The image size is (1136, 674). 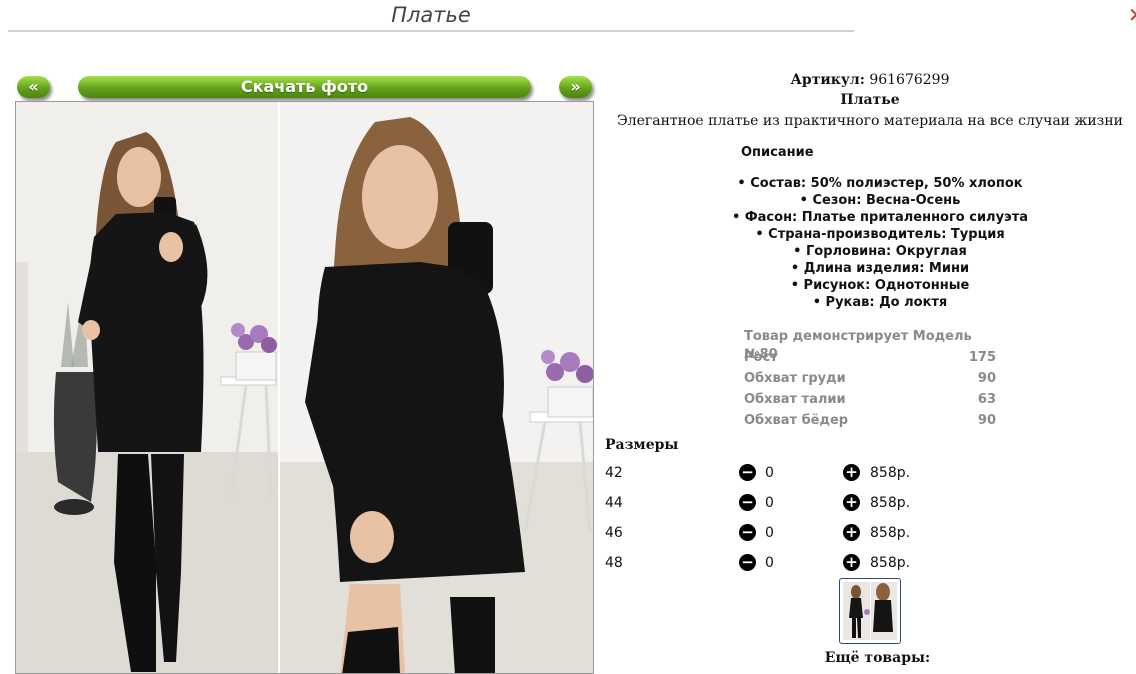 What do you see at coordinates (880, 285) in the screenshot?
I see `feature-item: • Рисунок: Однотонные` at bounding box center [880, 285].